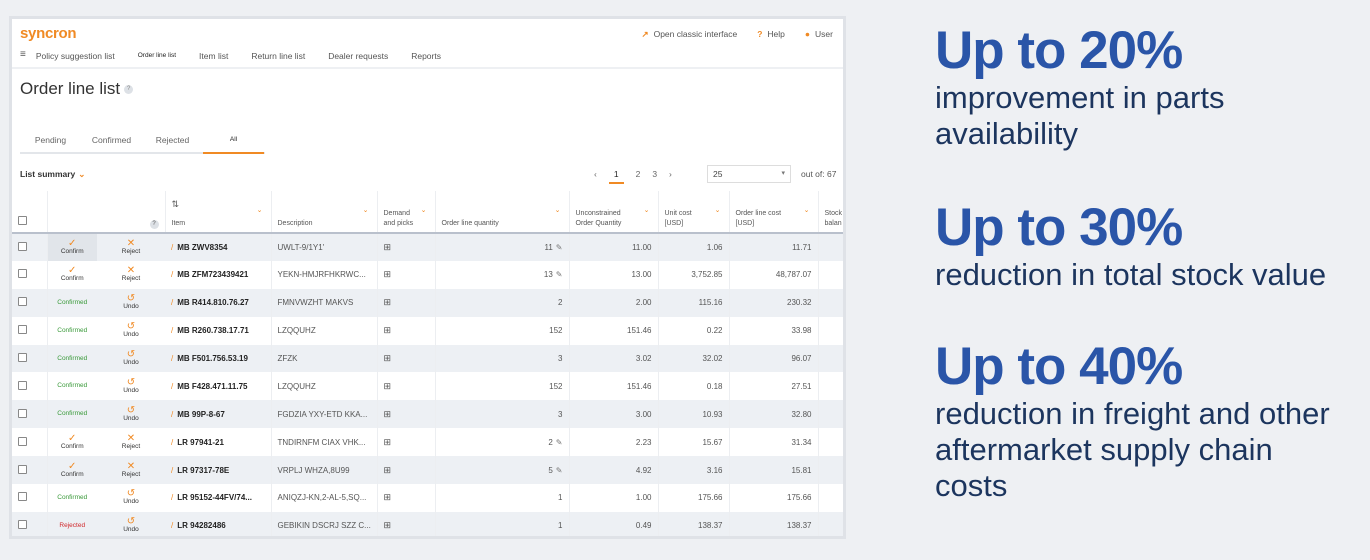 The height and width of the screenshot is (560, 1370). I want to click on item-header: ⇅ Item ⌄, so click(218, 212).